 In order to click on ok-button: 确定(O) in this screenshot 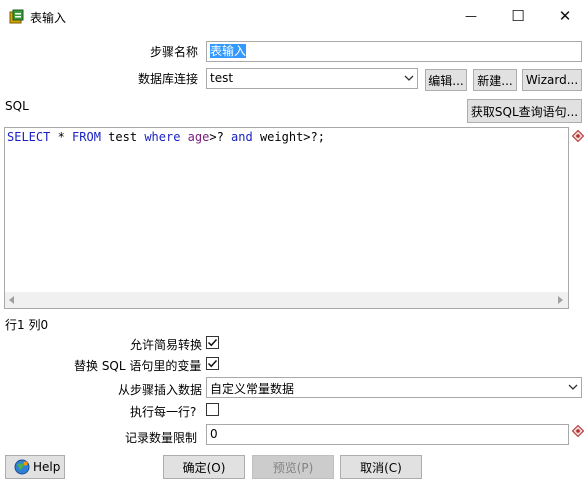, I will do `click(204, 467)`.